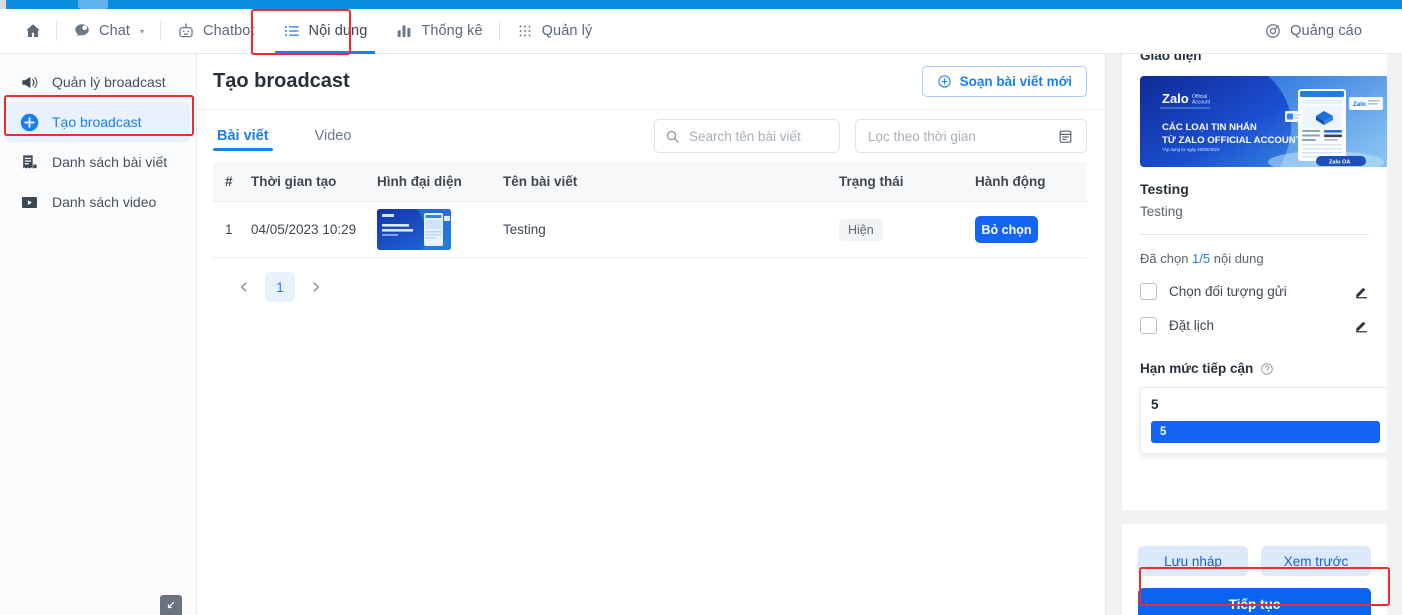  What do you see at coordinates (944, 81) in the screenshot?
I see `plus-circle-outline-icon` at bounding box center [944, 81].